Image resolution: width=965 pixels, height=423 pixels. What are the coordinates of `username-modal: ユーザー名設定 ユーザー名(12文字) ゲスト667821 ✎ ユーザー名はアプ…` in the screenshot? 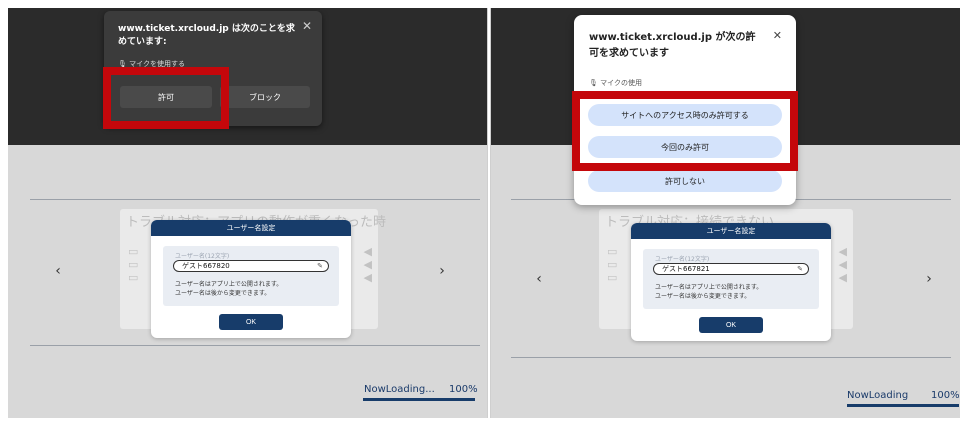 It's located at (731, 282).